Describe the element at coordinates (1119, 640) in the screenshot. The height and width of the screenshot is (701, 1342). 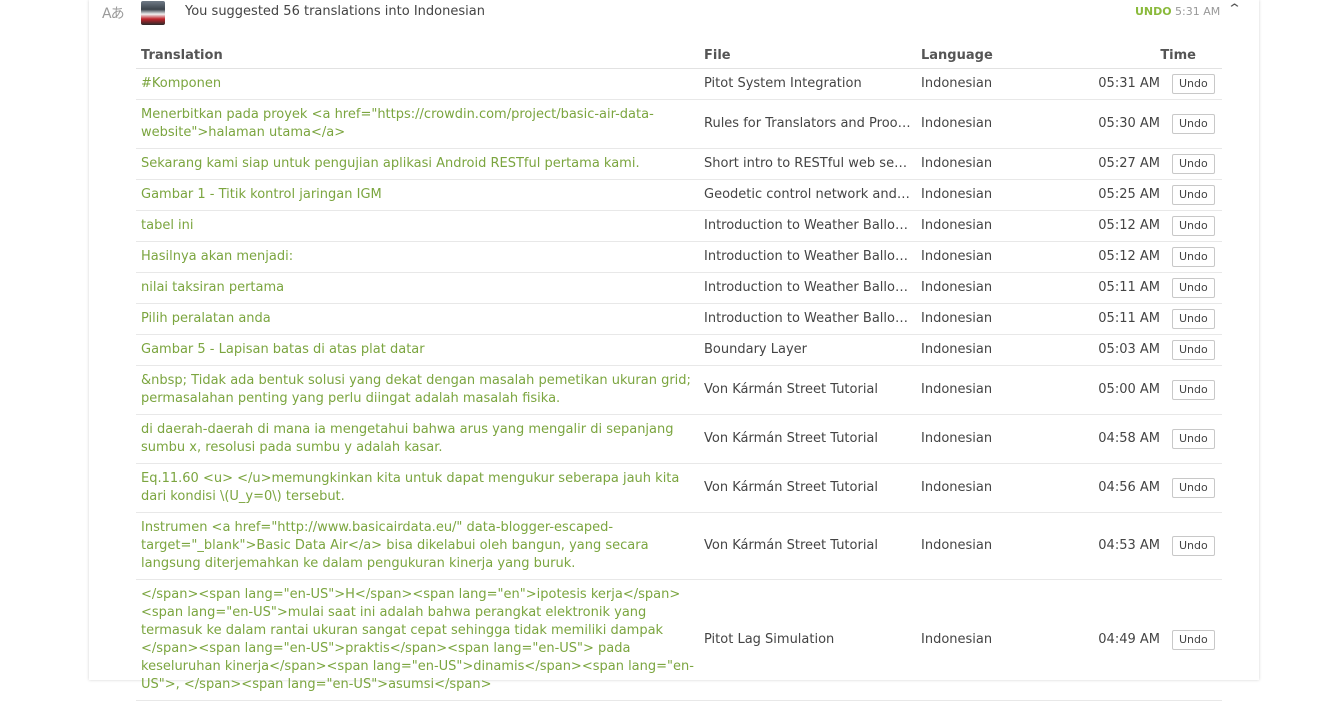
I see `row-time: 04:49 AM` at that location.